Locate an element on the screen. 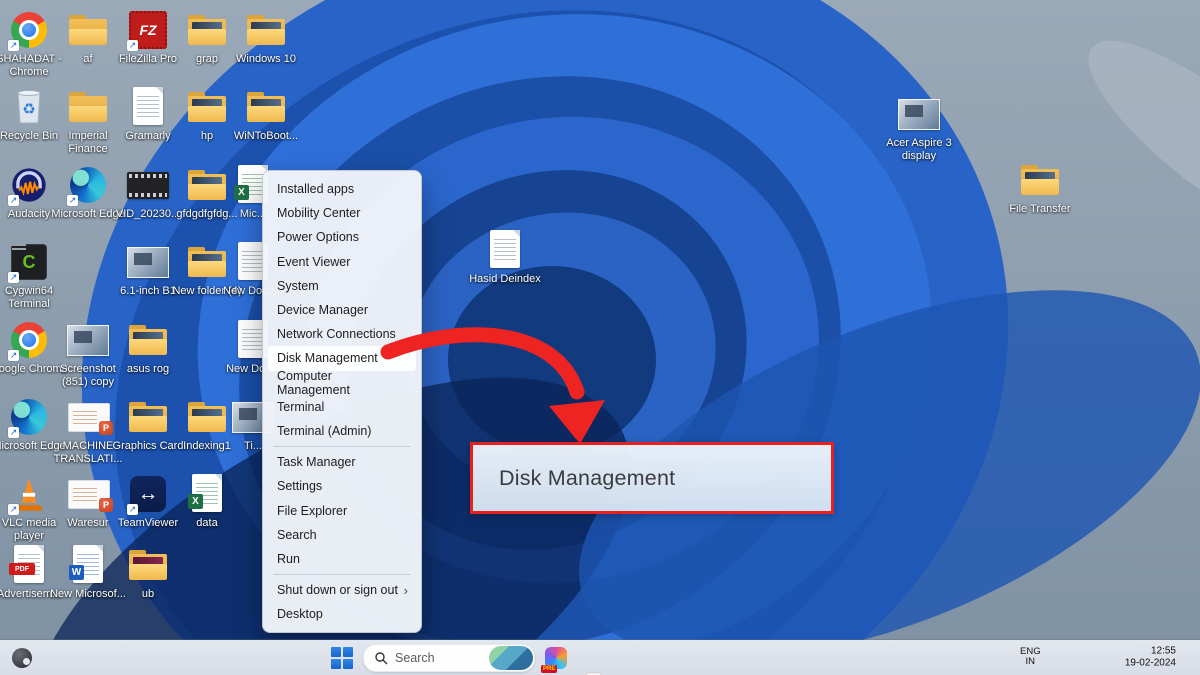 This screenshot has width=1200, height=675. menu-item-run: Run is located at coordinates (342, 559).